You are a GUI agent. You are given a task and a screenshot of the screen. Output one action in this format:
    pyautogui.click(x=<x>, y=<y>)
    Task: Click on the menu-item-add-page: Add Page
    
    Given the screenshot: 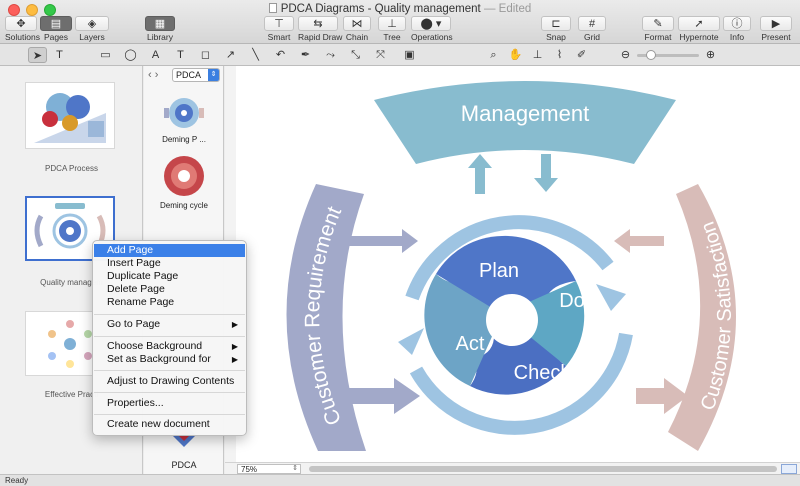 What is the action you would take?
    pyautogui.click(x=169, y=250)
    